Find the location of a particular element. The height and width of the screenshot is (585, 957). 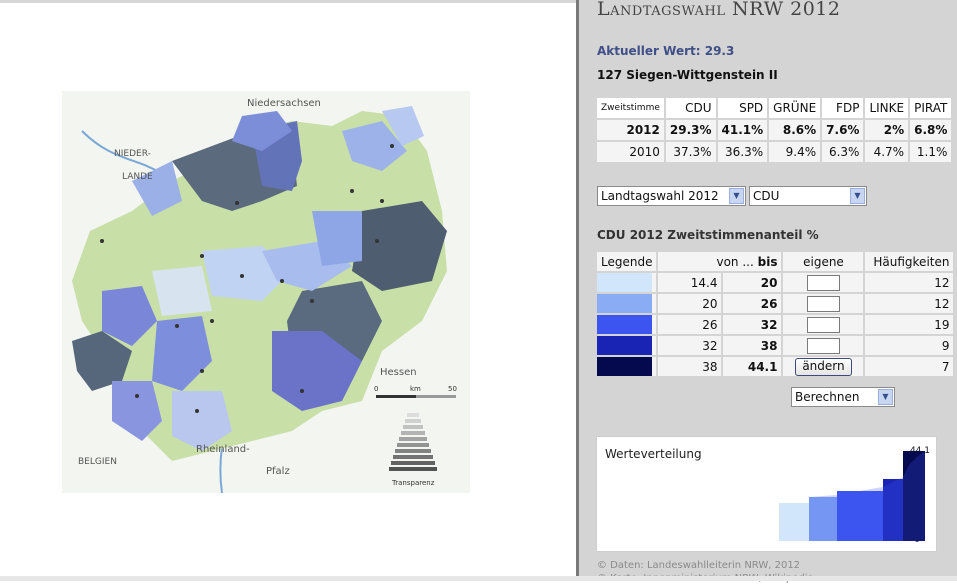

scale-unit: km is located at coordinates (415, 389).